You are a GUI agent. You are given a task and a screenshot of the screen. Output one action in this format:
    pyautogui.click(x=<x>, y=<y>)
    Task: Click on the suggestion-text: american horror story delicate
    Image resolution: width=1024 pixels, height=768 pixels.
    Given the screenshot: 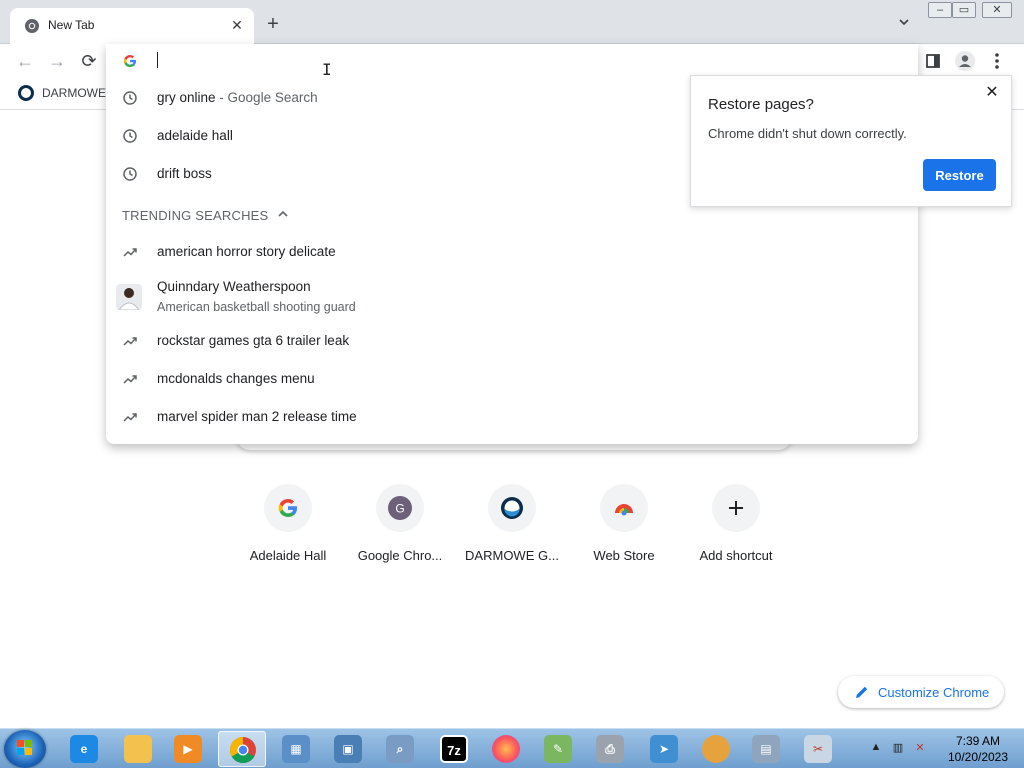 What is the action you would take?
    pyautogui.click(x=246, y=251)
    